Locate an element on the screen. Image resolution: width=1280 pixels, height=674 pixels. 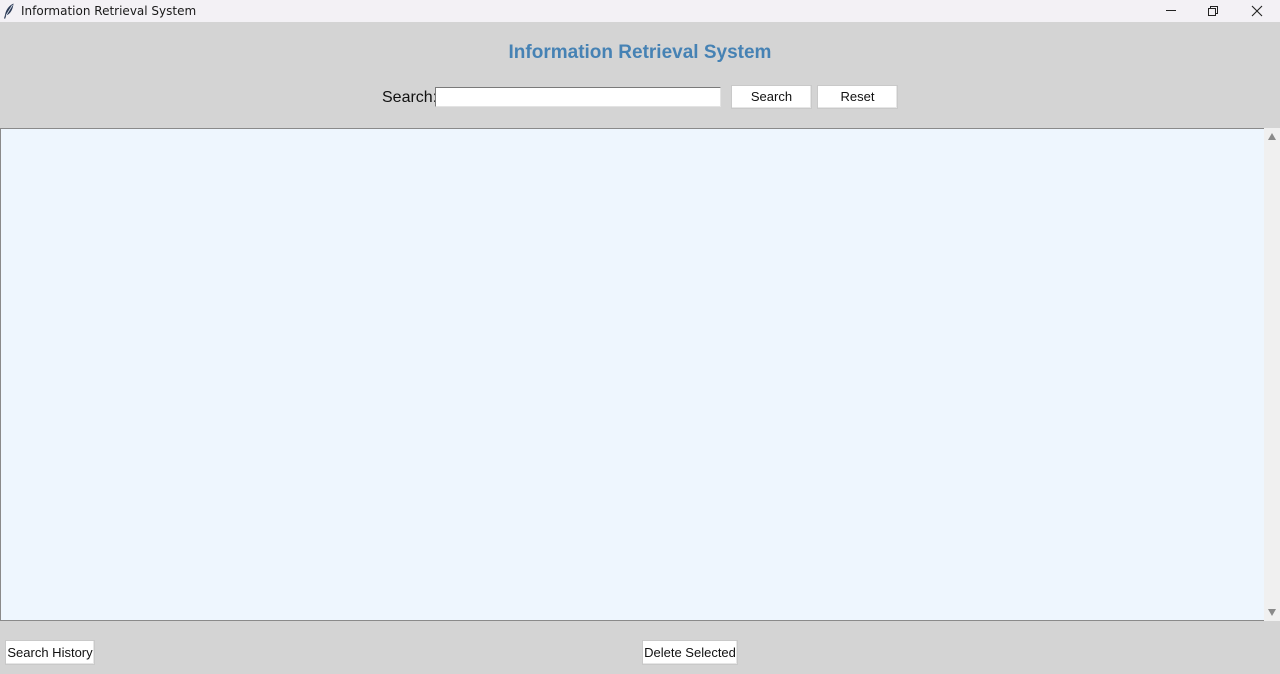
search-input is located at coordinates (578, 97).